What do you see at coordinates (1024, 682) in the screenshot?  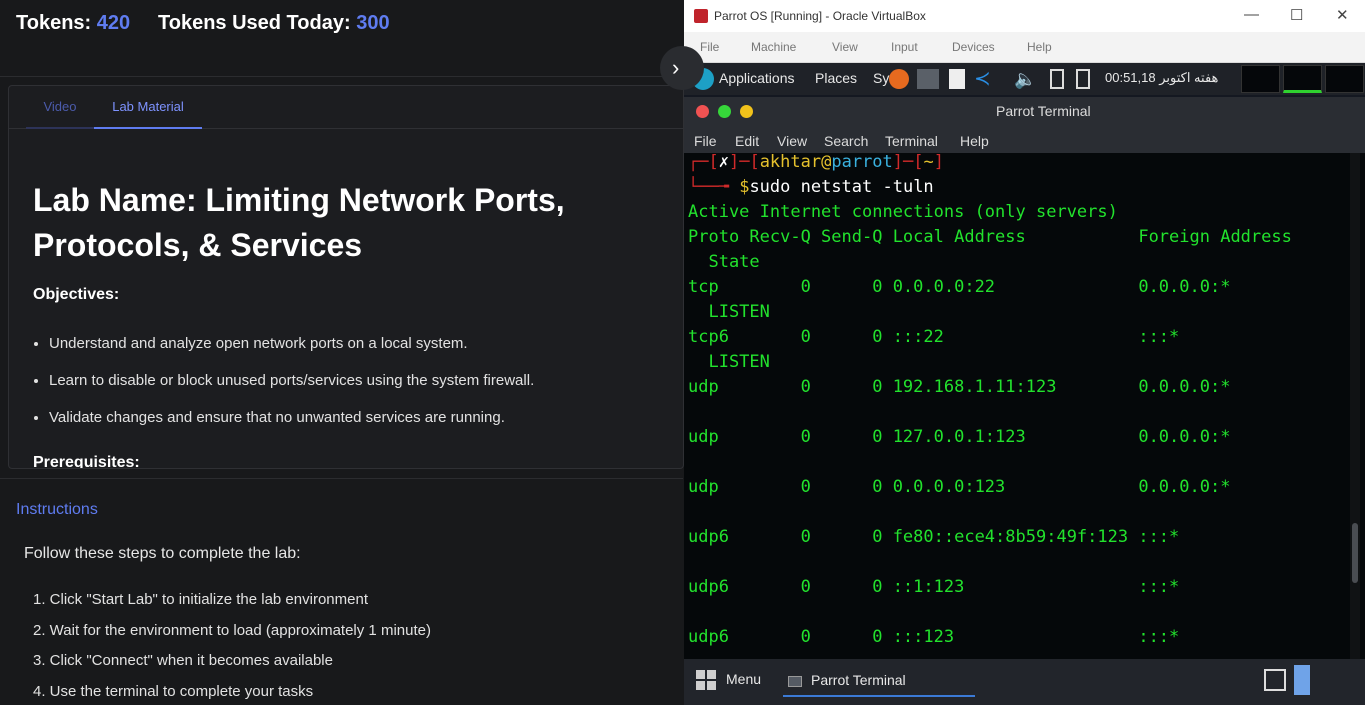 I see `guest-taskbar: Menu Parrot Terminal` at bounding box center [1024, 682].